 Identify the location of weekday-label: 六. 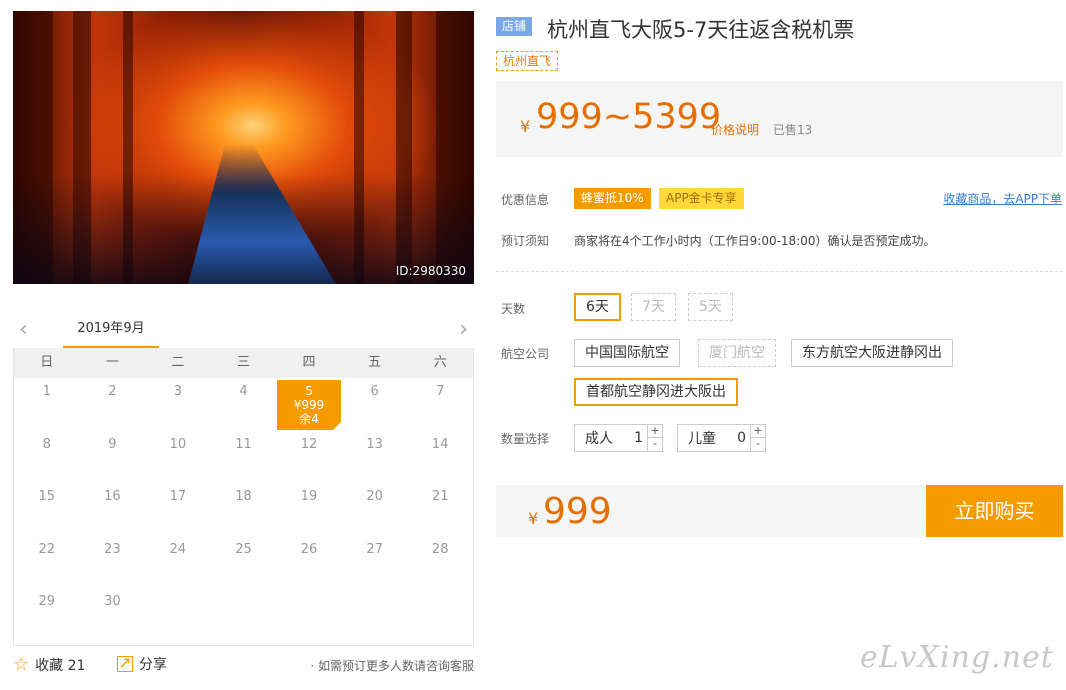
(440, 362).